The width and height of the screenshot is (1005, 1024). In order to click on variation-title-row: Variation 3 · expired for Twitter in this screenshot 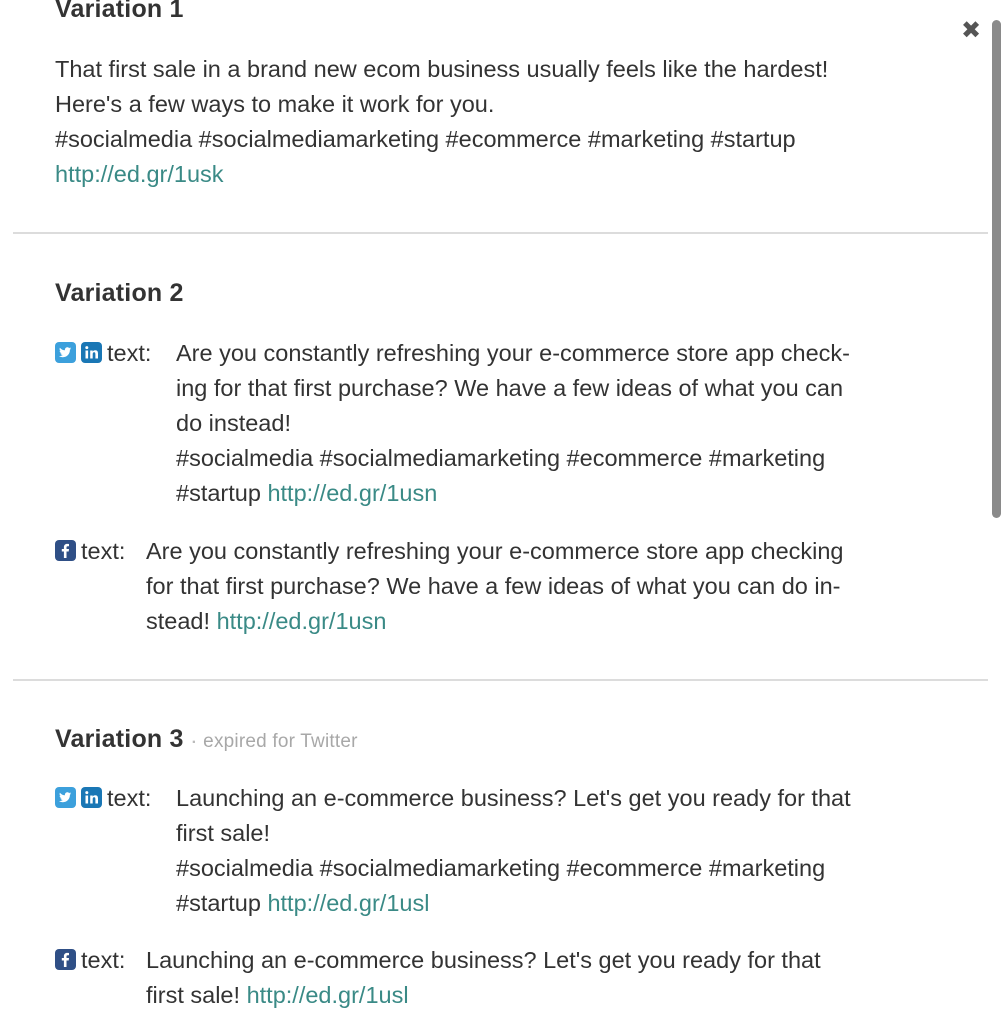, I will do `click(505, 739)`.